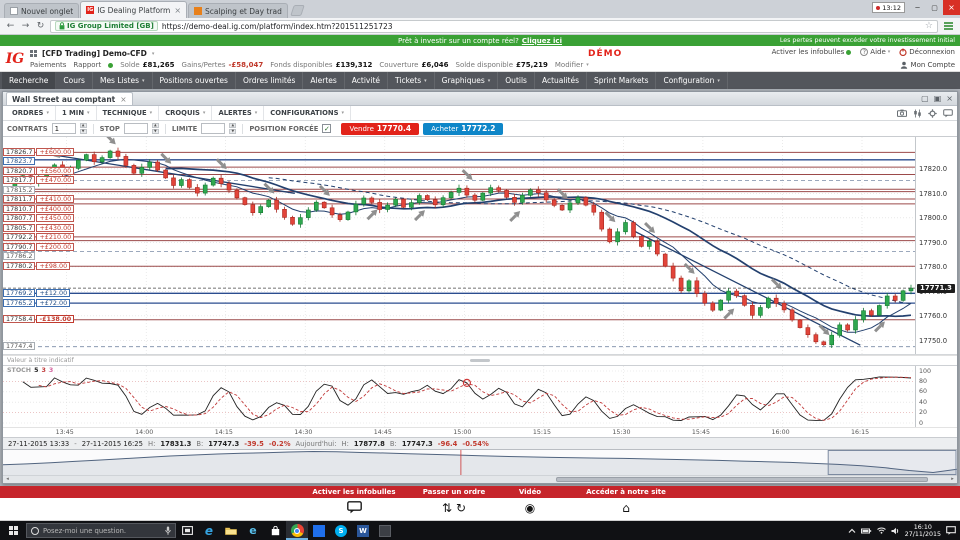 This screenshot has height=540, width=960. Describe the element at coordinates (42, 10) in the screenshot. I see `browser-tab-new: Nouvel onglet` at that location.